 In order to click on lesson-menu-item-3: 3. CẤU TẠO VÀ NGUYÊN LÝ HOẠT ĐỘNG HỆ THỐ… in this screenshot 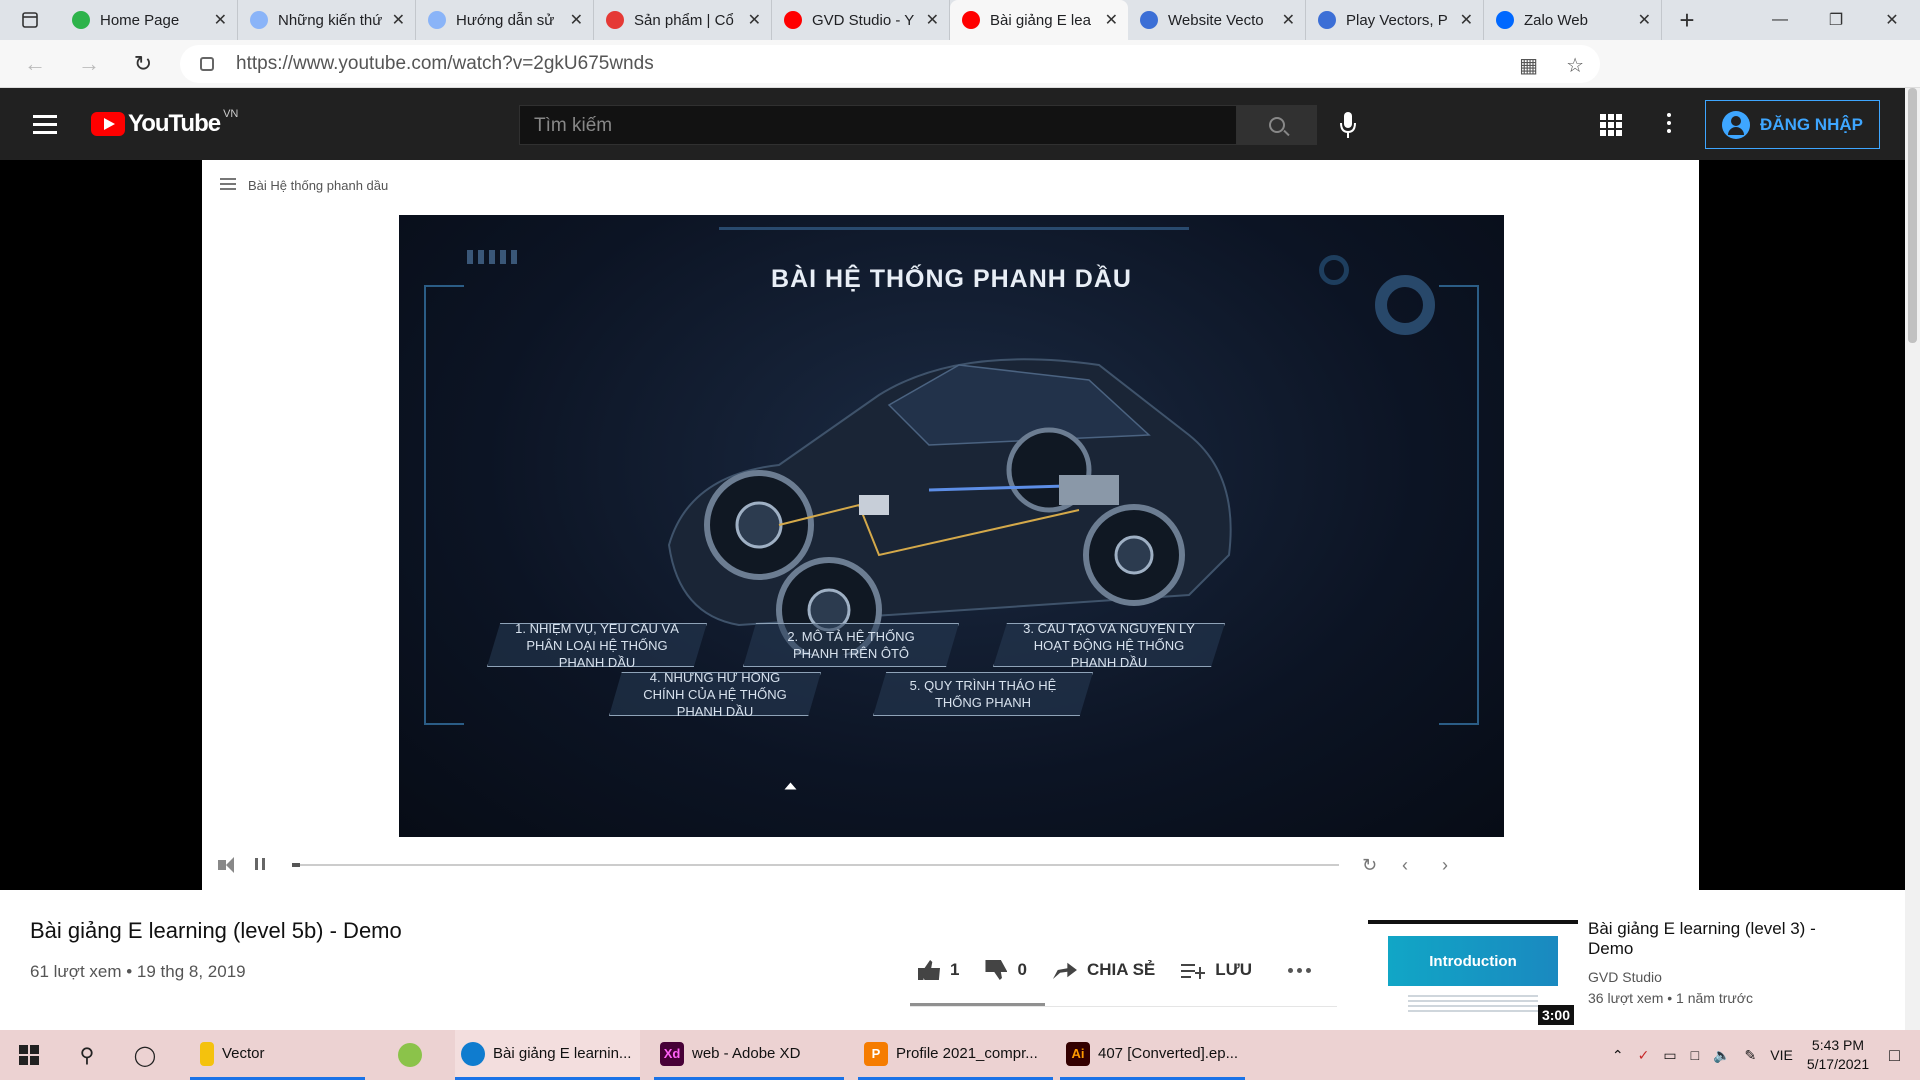, I will do `click(1109, 645)`.